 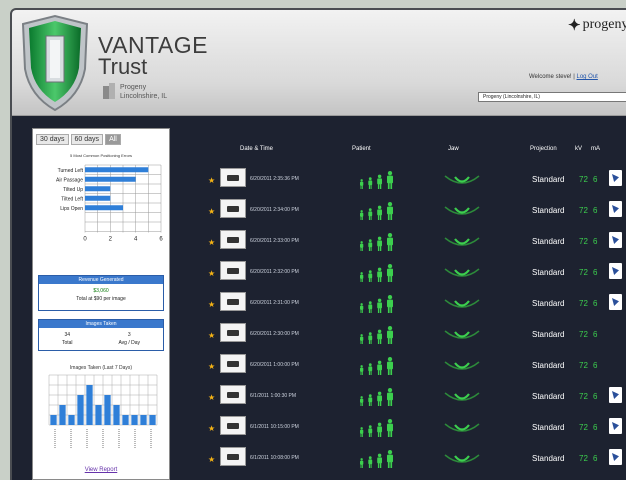 I want to click on images-axis-ticks, so click(x=103, y=439).